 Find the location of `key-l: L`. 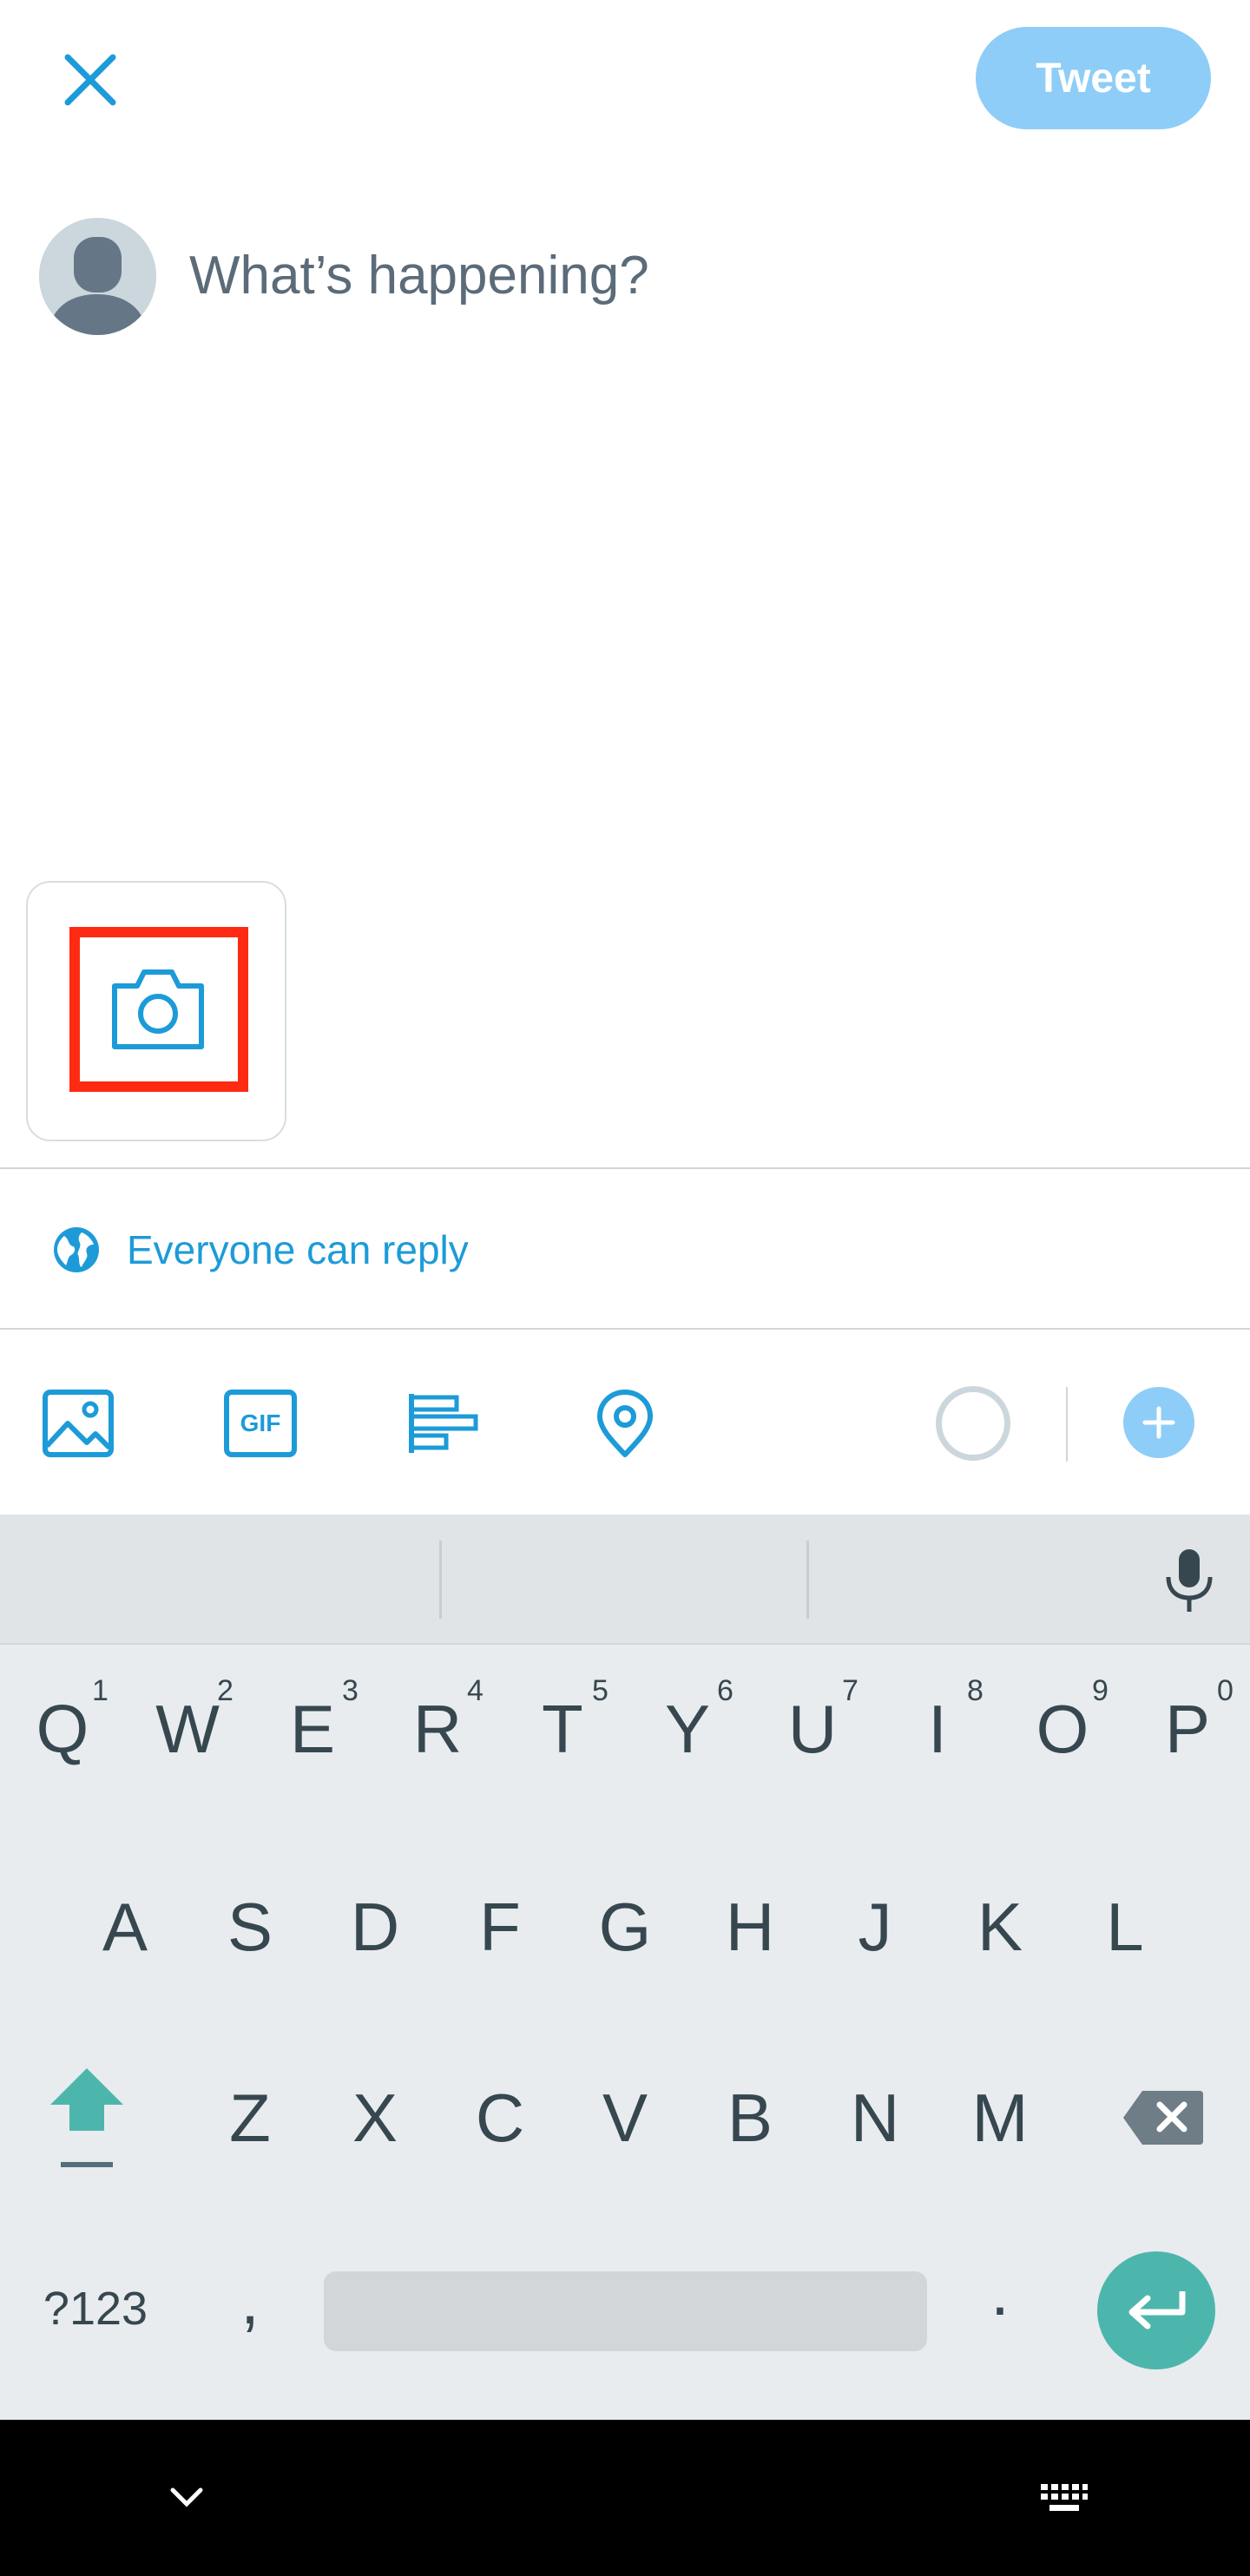

key-l: L is located at coordinates (1125, 1927).